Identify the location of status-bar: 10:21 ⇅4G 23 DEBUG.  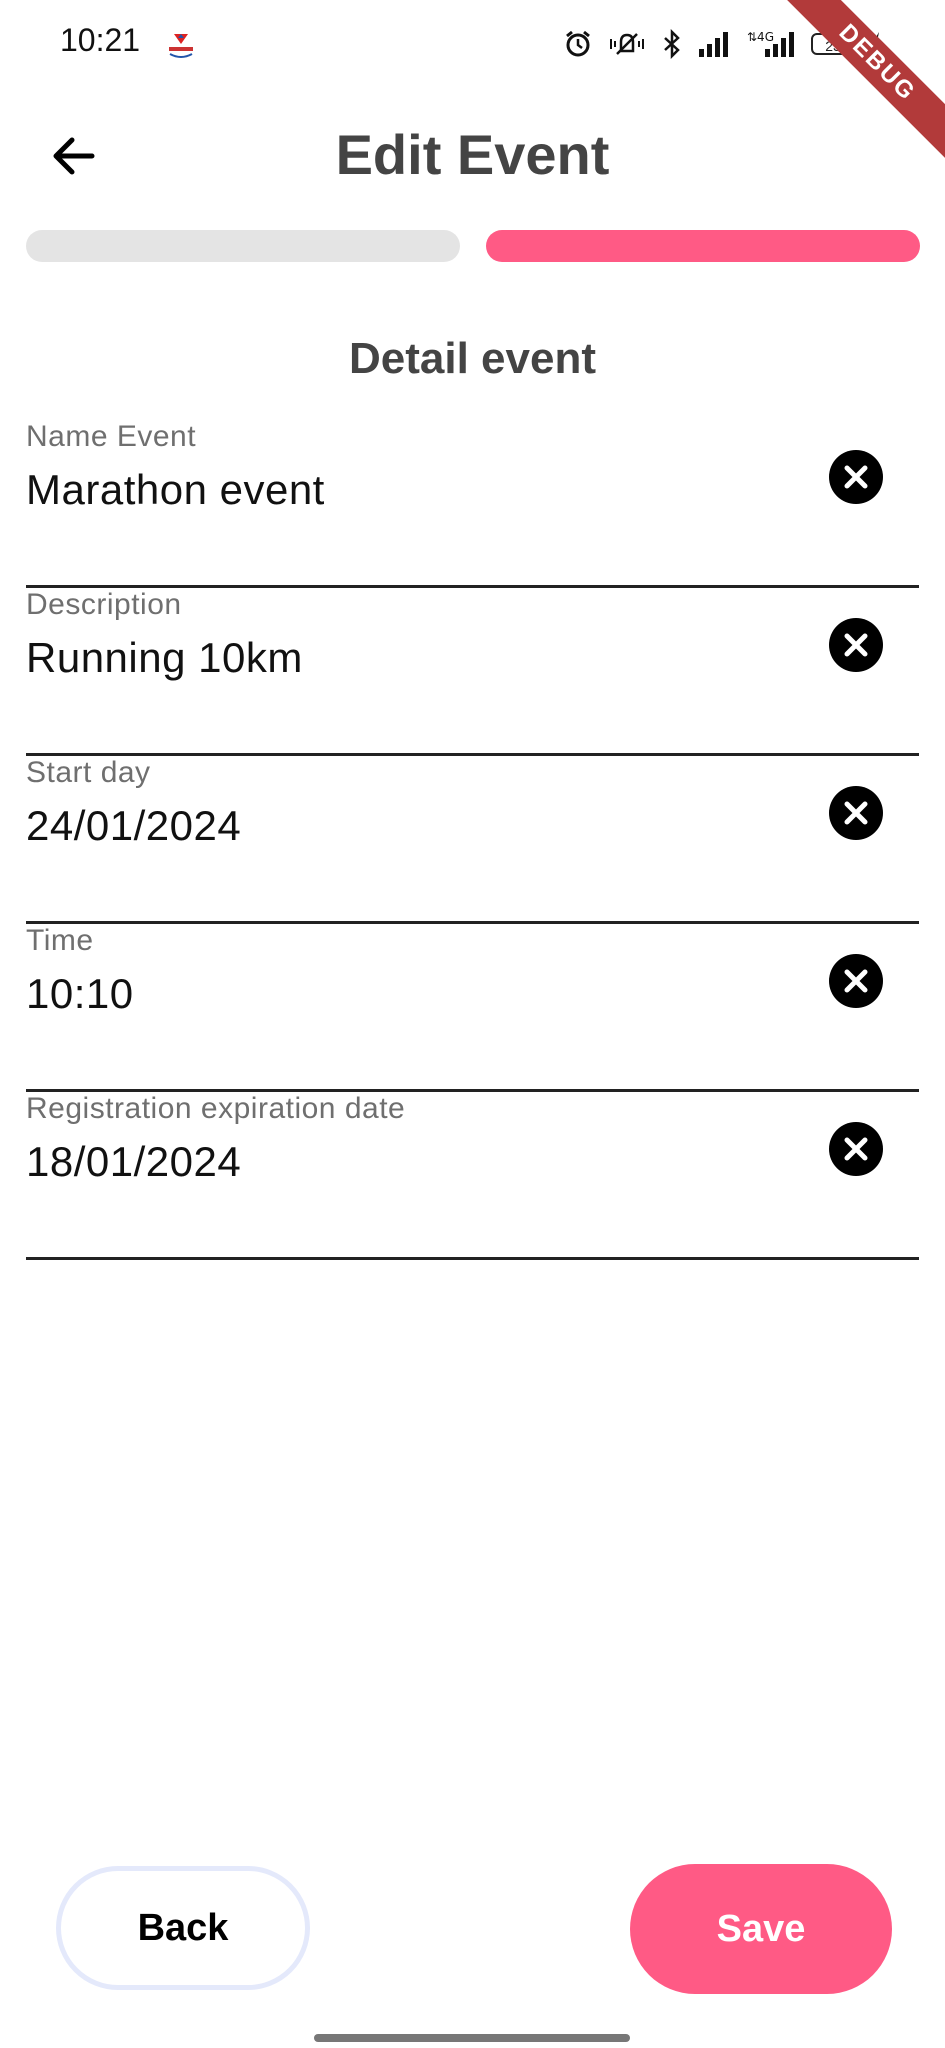
(472, 84).